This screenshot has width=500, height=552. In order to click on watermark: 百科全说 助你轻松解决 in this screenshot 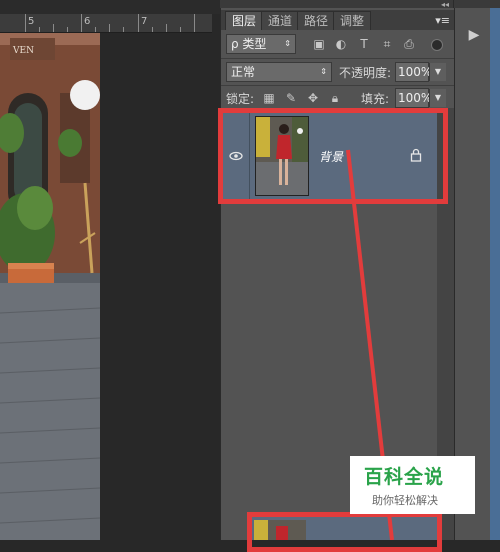, I will do `click(412, 485)`.